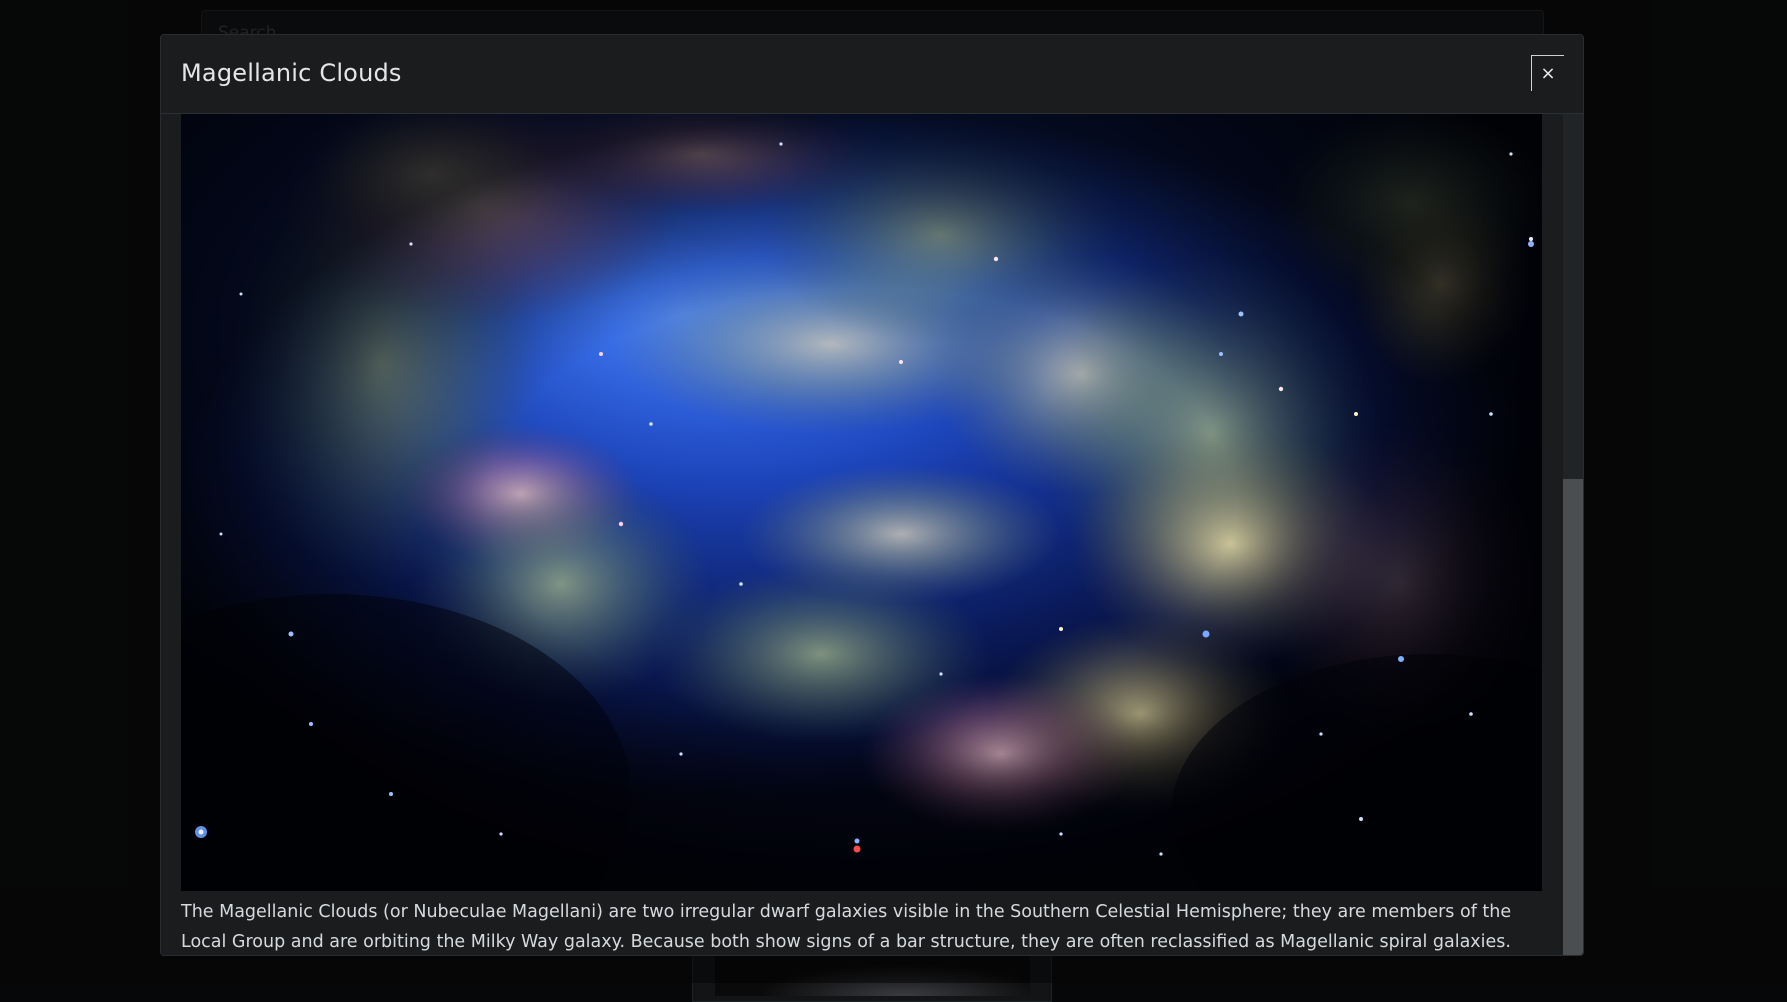 The image size is (1787, 1002). What do you see at coordinates (1573, 717) in the screenshot?
I see `scrollbar-thumb` at bounding box center [1573, 717].